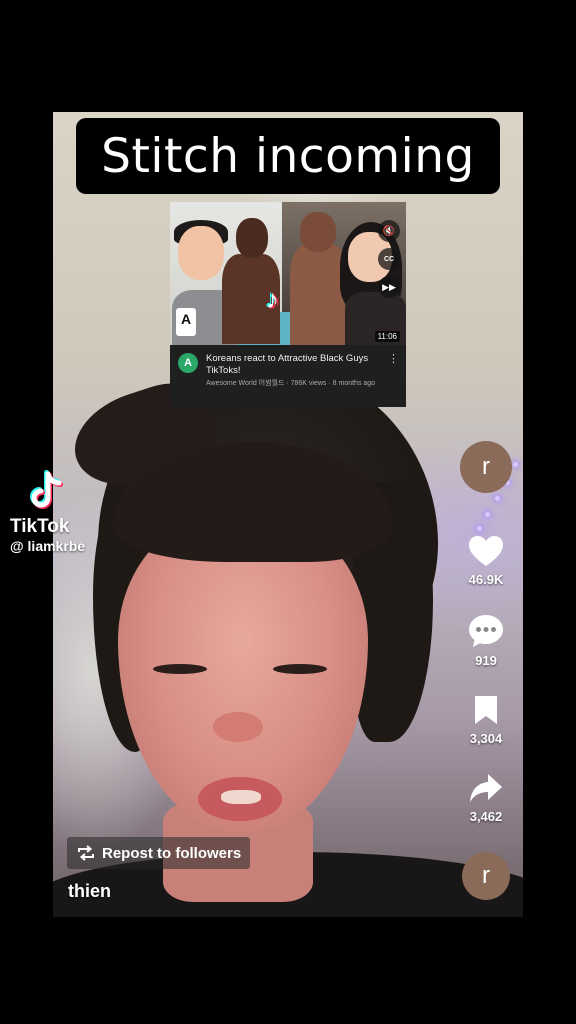  Describe the element at coordinates (172, 853) in the screenshot. I see `repost-label: Repost to followers` at that location.